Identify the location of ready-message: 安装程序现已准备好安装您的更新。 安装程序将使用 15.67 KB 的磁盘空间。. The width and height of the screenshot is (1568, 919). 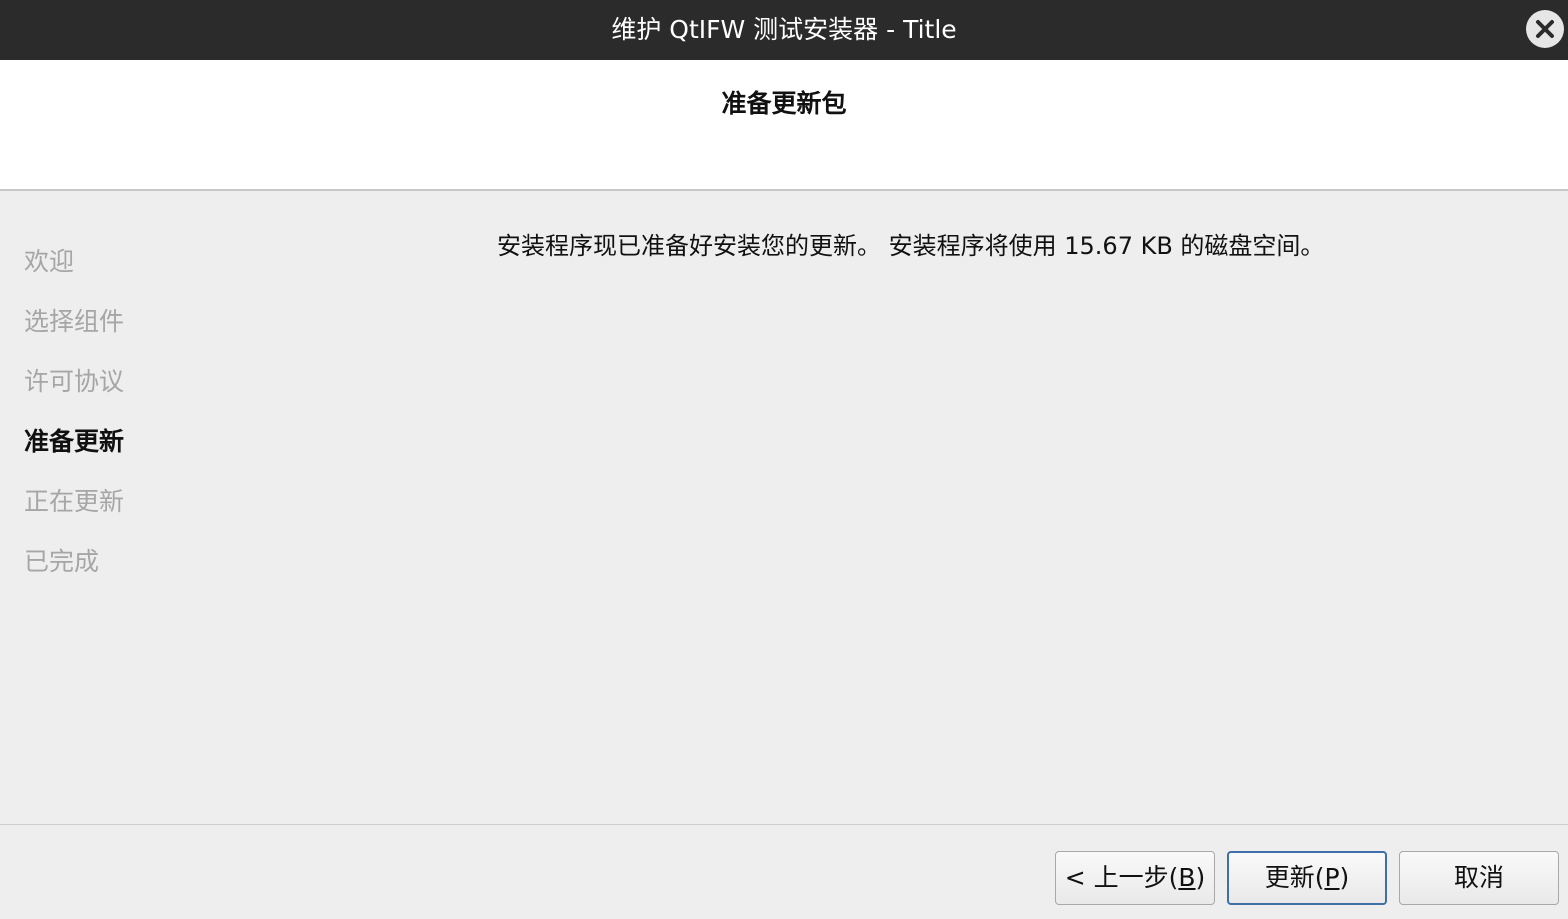
(911, 246).